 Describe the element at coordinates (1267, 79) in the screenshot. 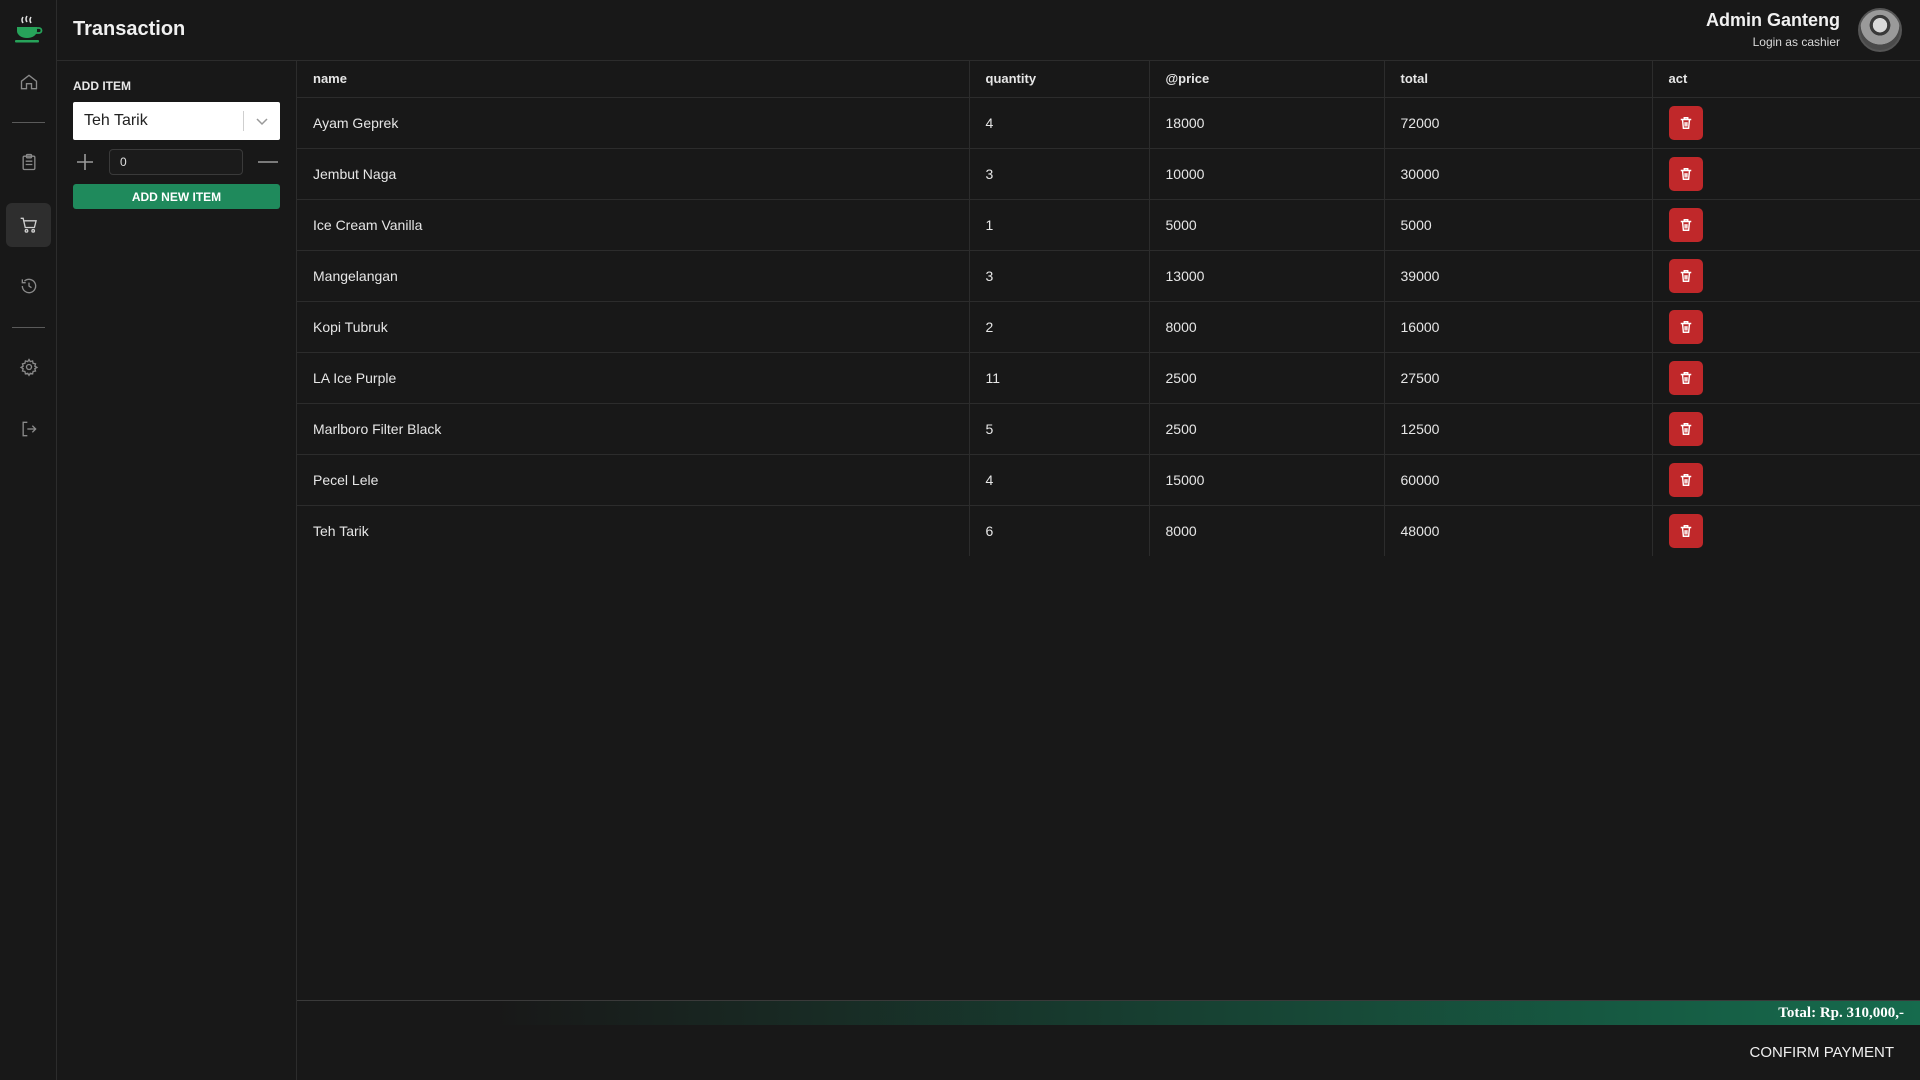

I see `column-header-price: @price` at that location.